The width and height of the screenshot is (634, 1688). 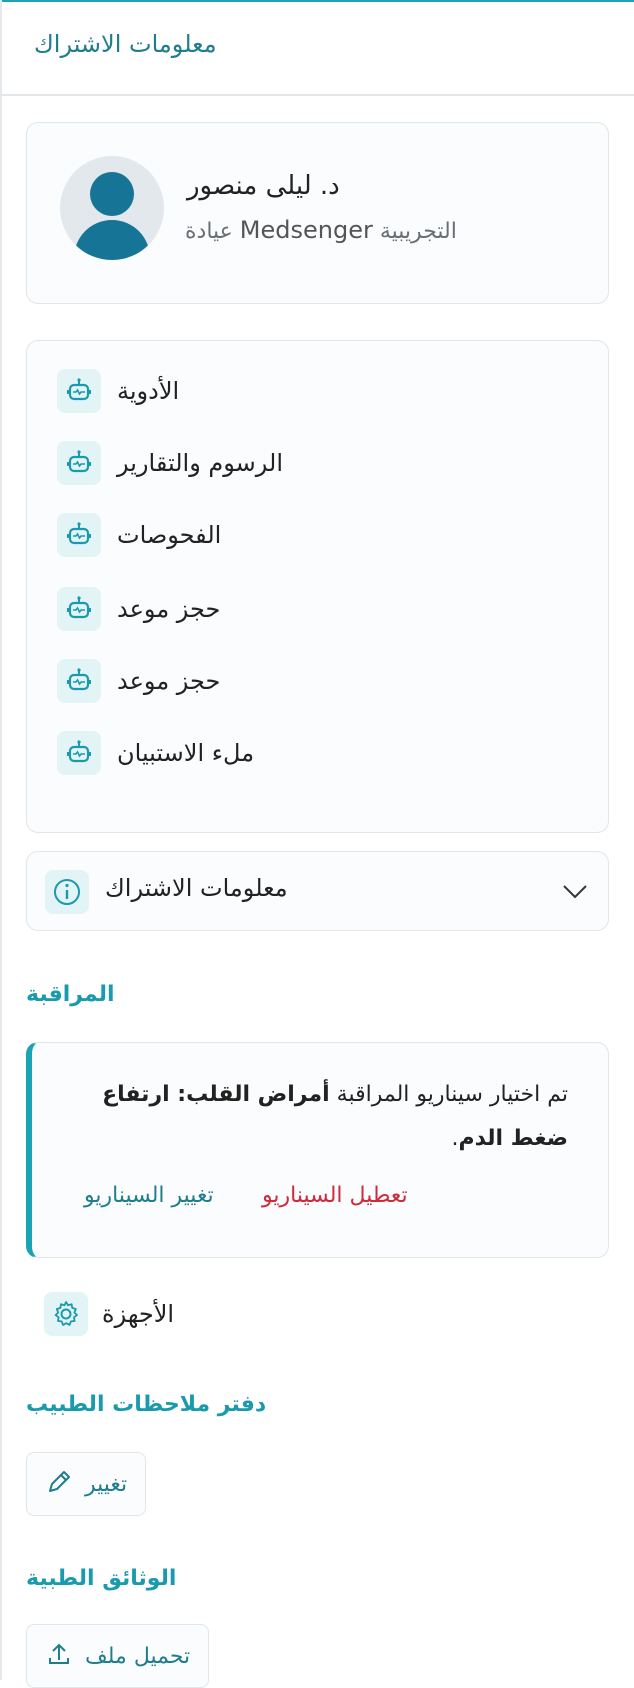 I want to click on service-item: الفحوصات, so click(x=139, y=535).